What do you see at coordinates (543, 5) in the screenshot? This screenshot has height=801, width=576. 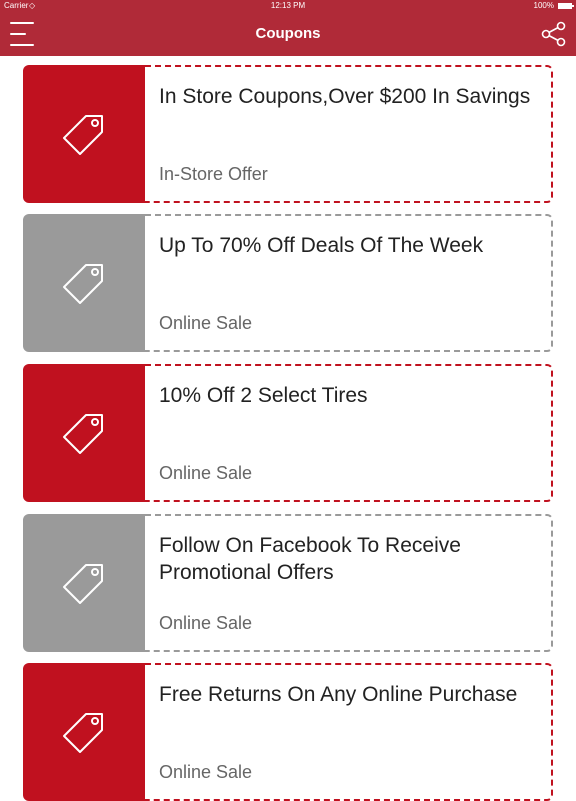 I see `battery-percentage: 100%` at bounding box center [543, 5].